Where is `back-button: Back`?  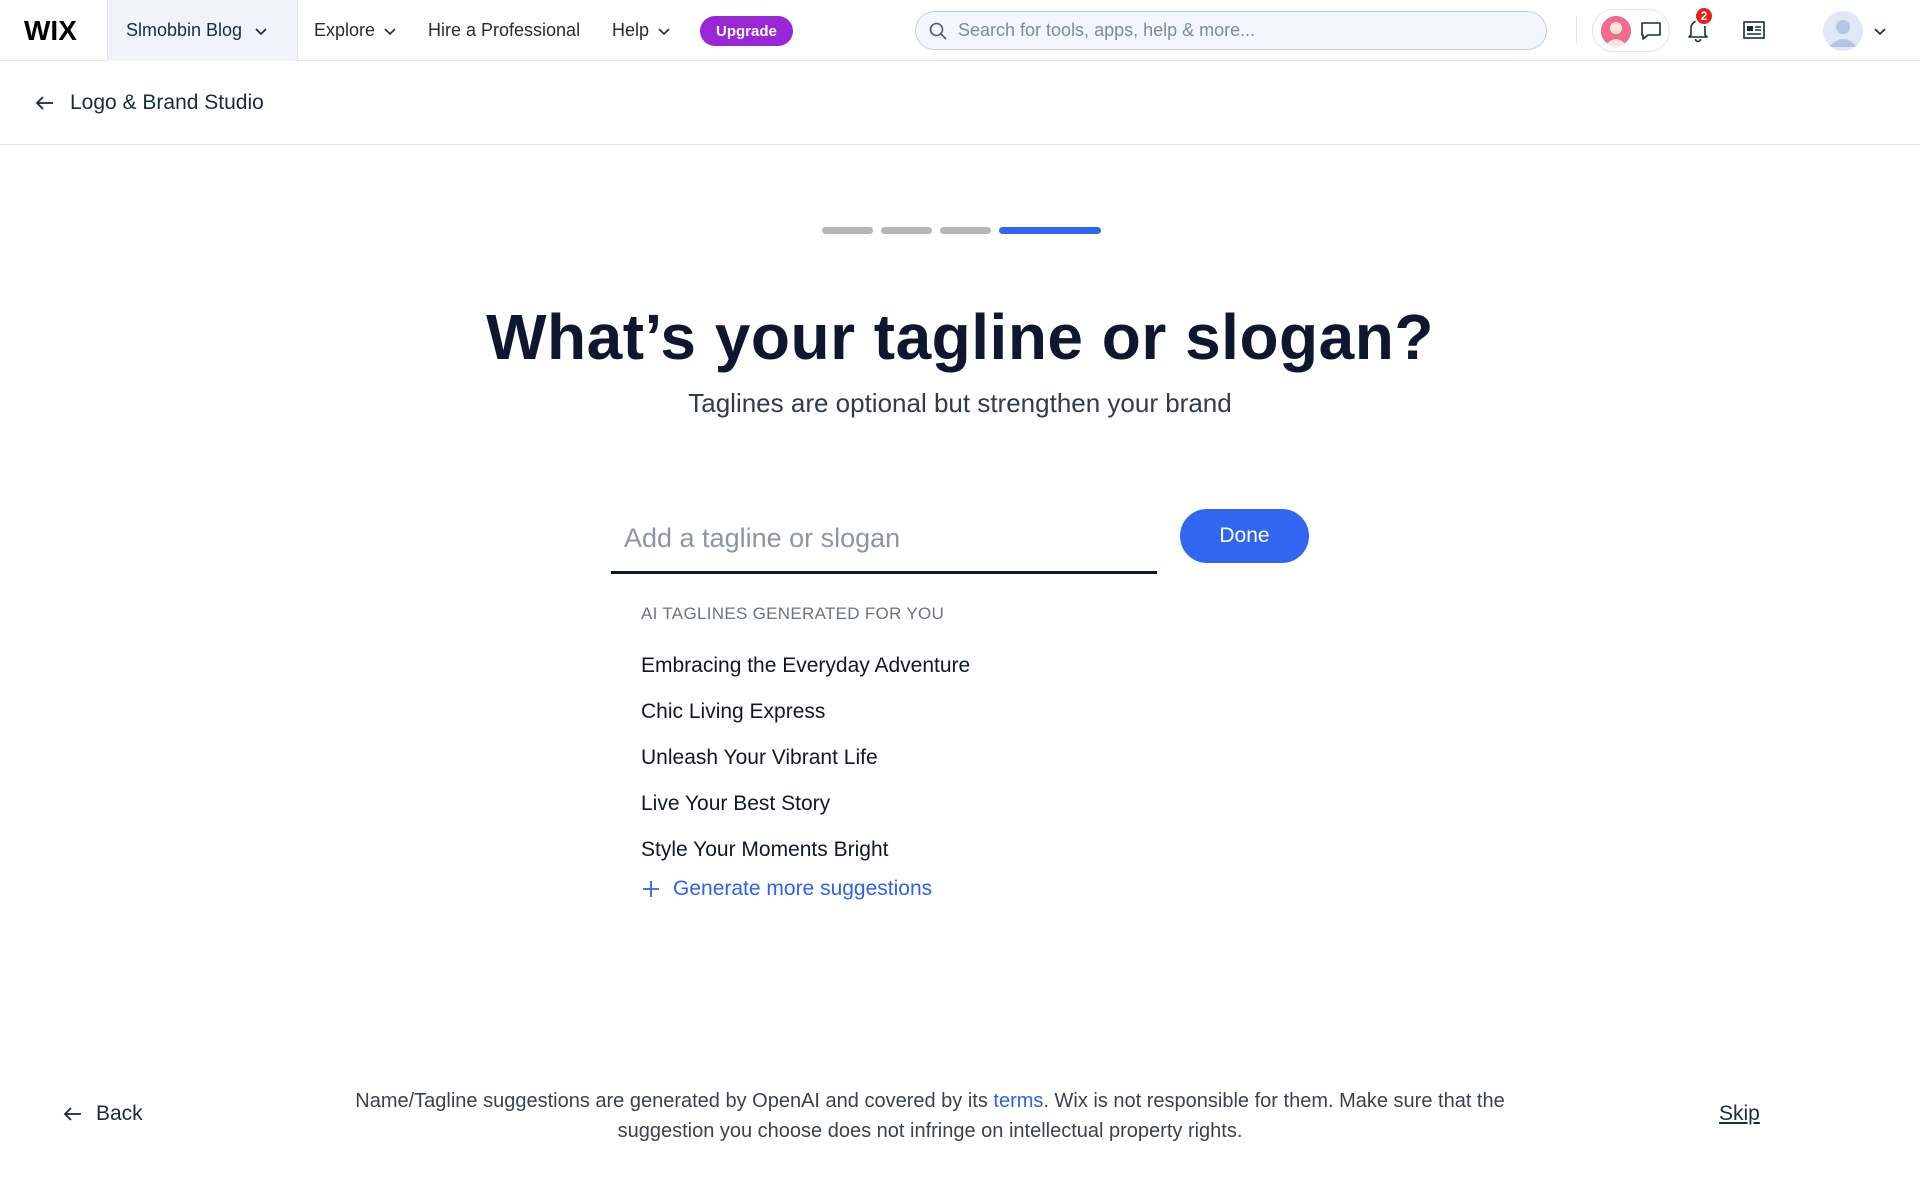
back-button: Back is located at coordinates (102, 1114).